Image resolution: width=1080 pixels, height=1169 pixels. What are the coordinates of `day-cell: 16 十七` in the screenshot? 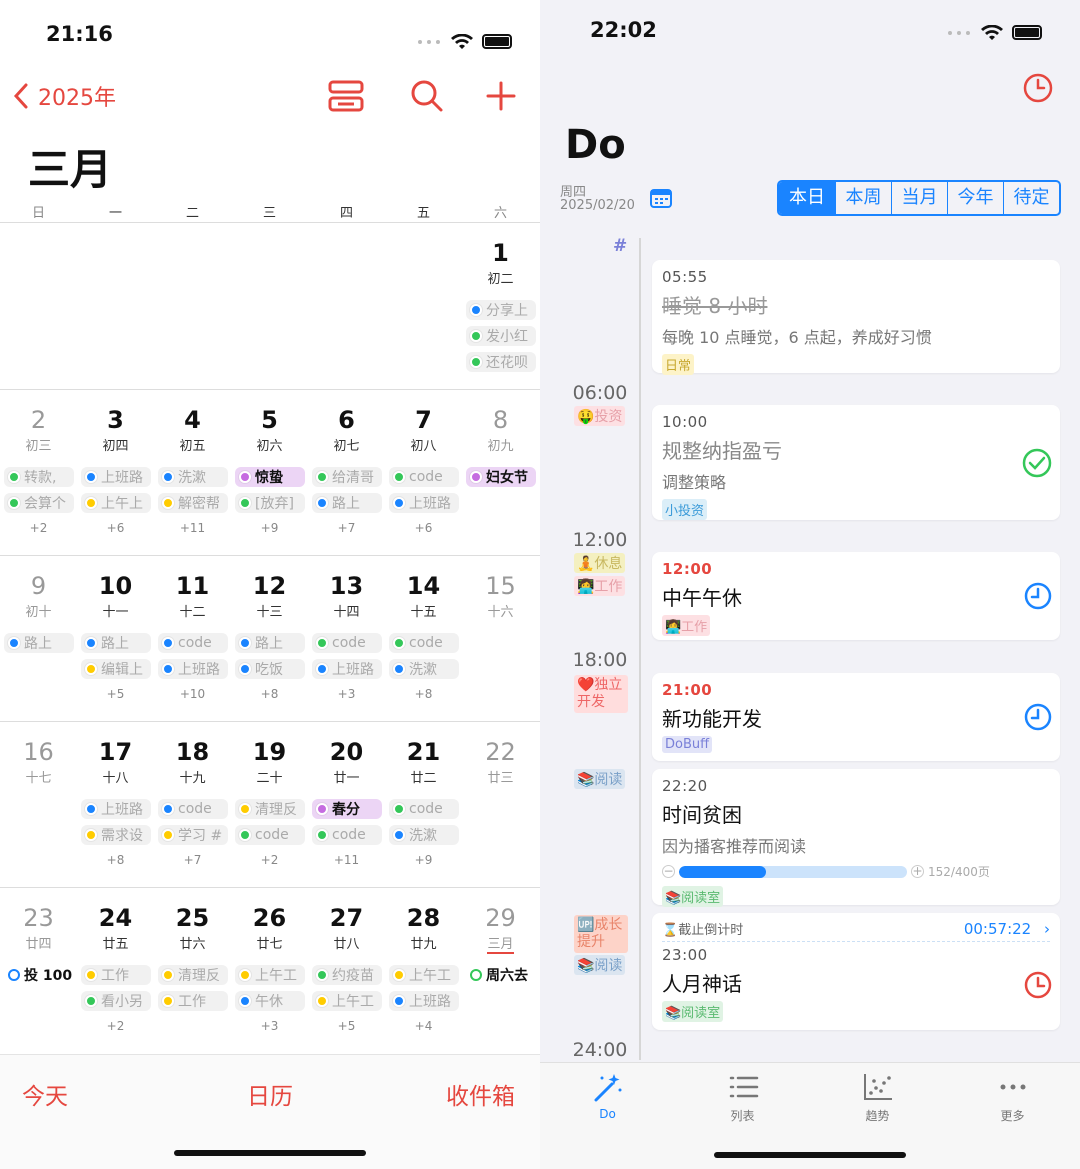 It's located at (38, 762).